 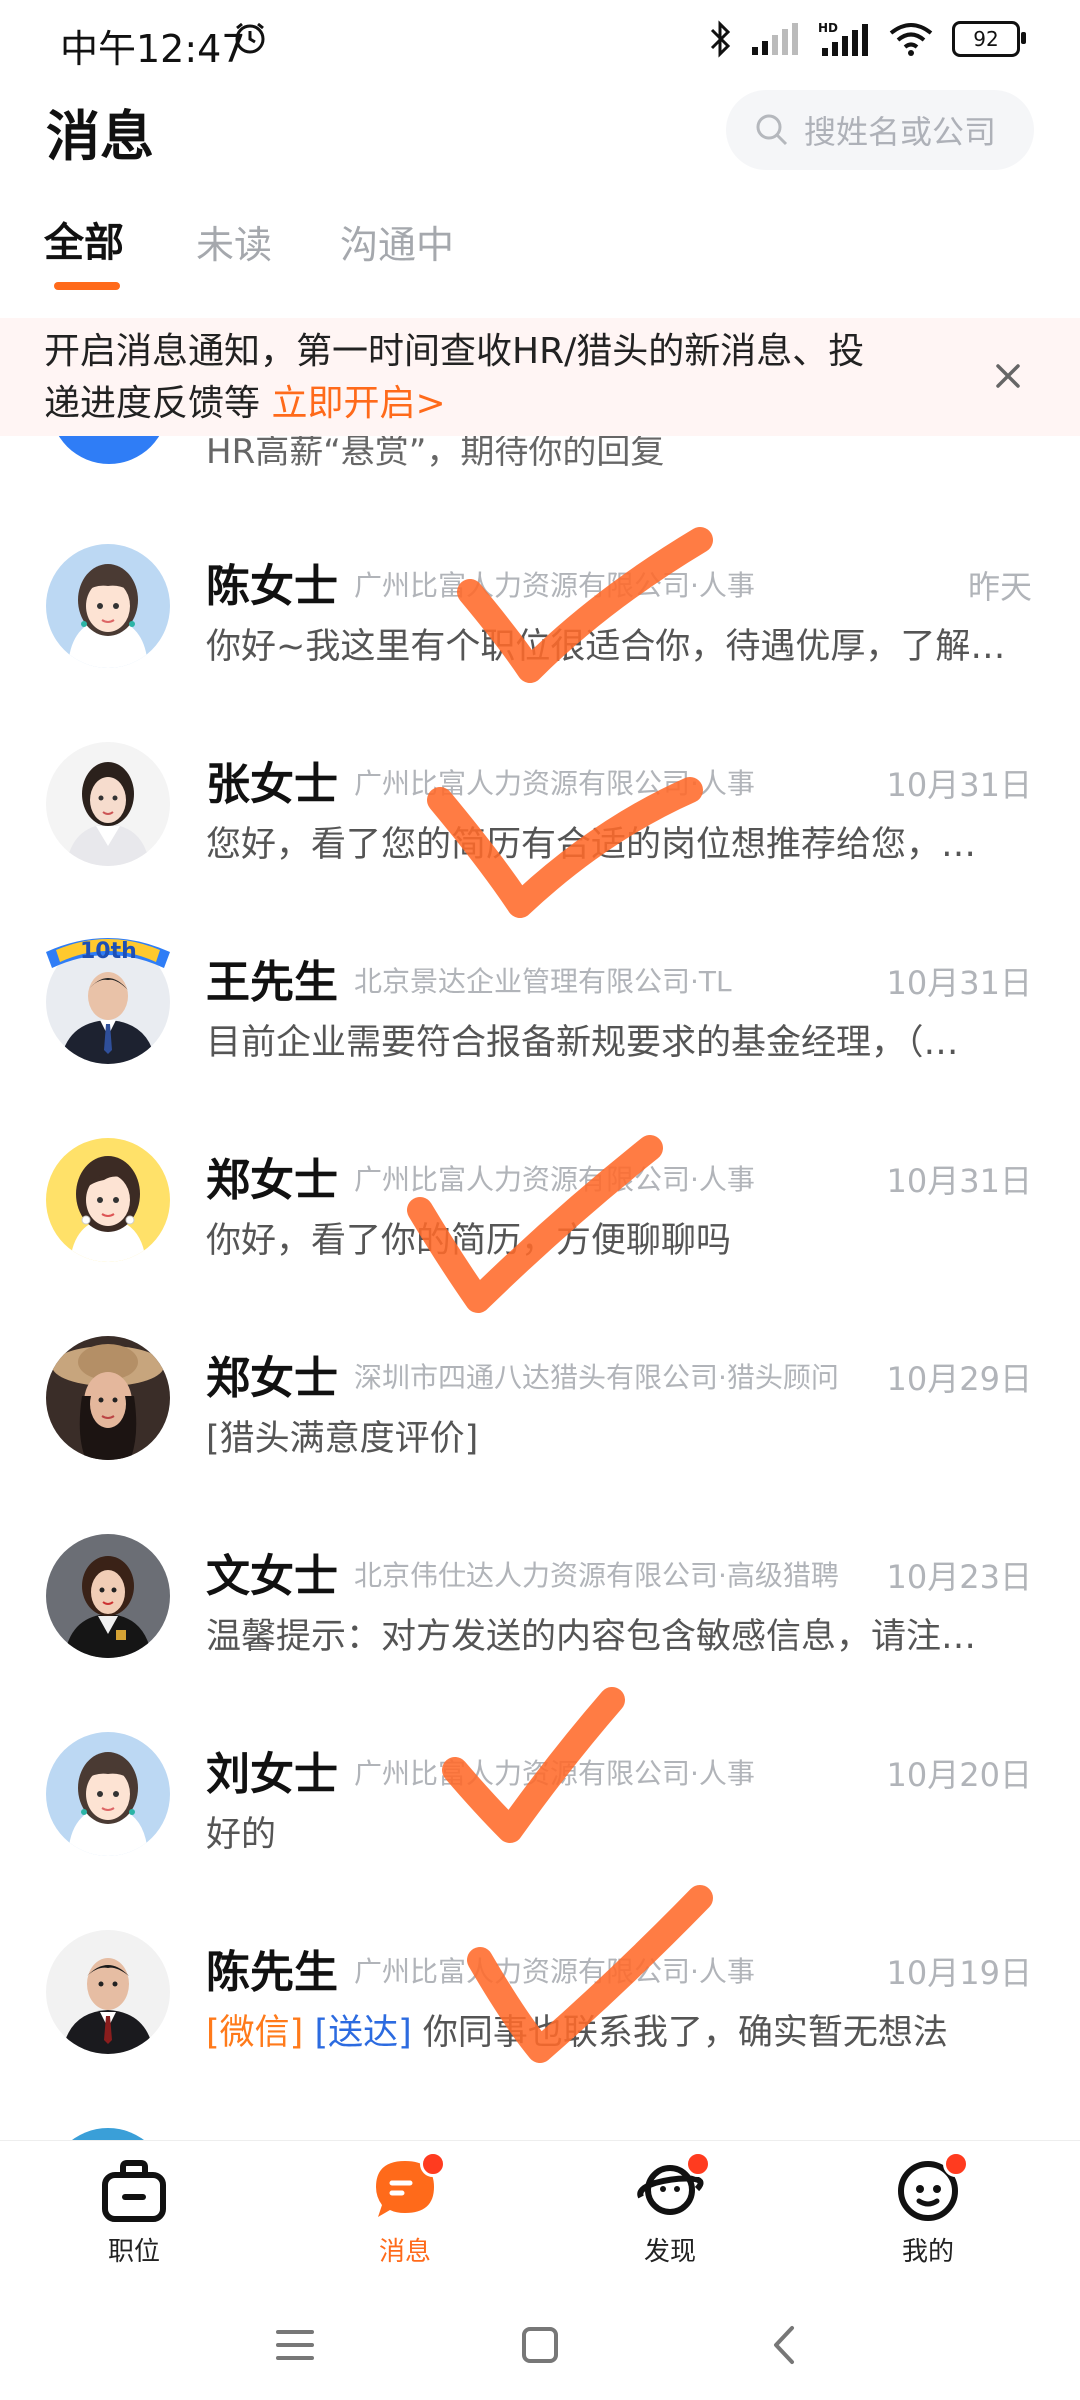 What do you see at coordinates (669, 2252) in the screenshot?
I see `tab-label: 发现` at bounding box center [669, 2252].